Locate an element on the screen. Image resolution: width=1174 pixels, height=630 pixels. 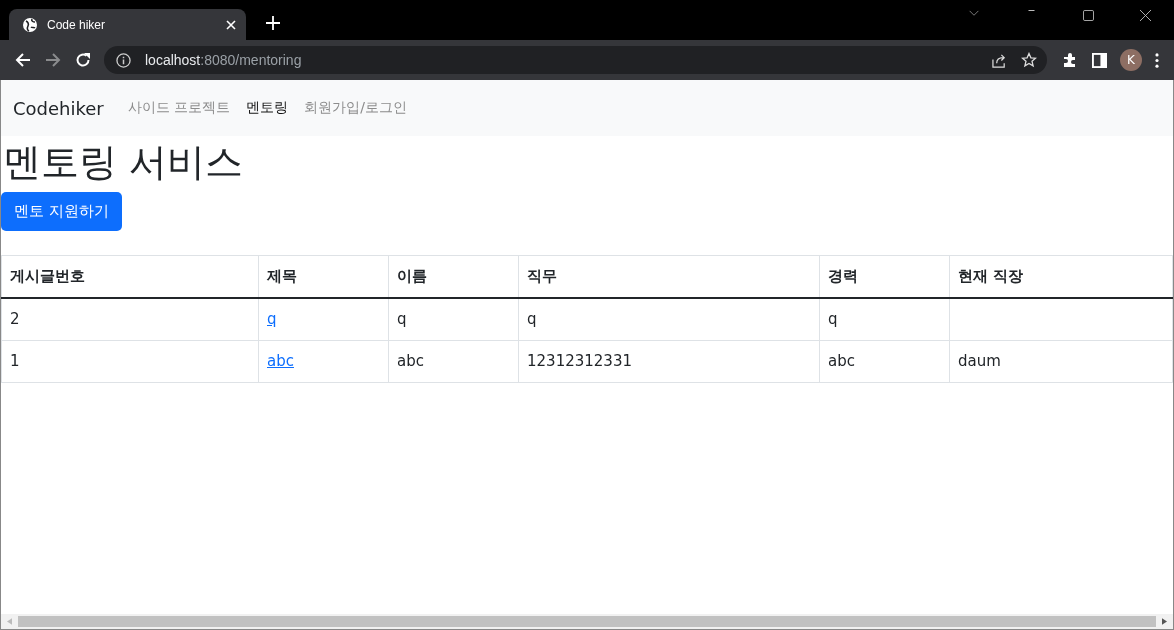
nav-link: 멘토링 is located at coordinates (267, 108).